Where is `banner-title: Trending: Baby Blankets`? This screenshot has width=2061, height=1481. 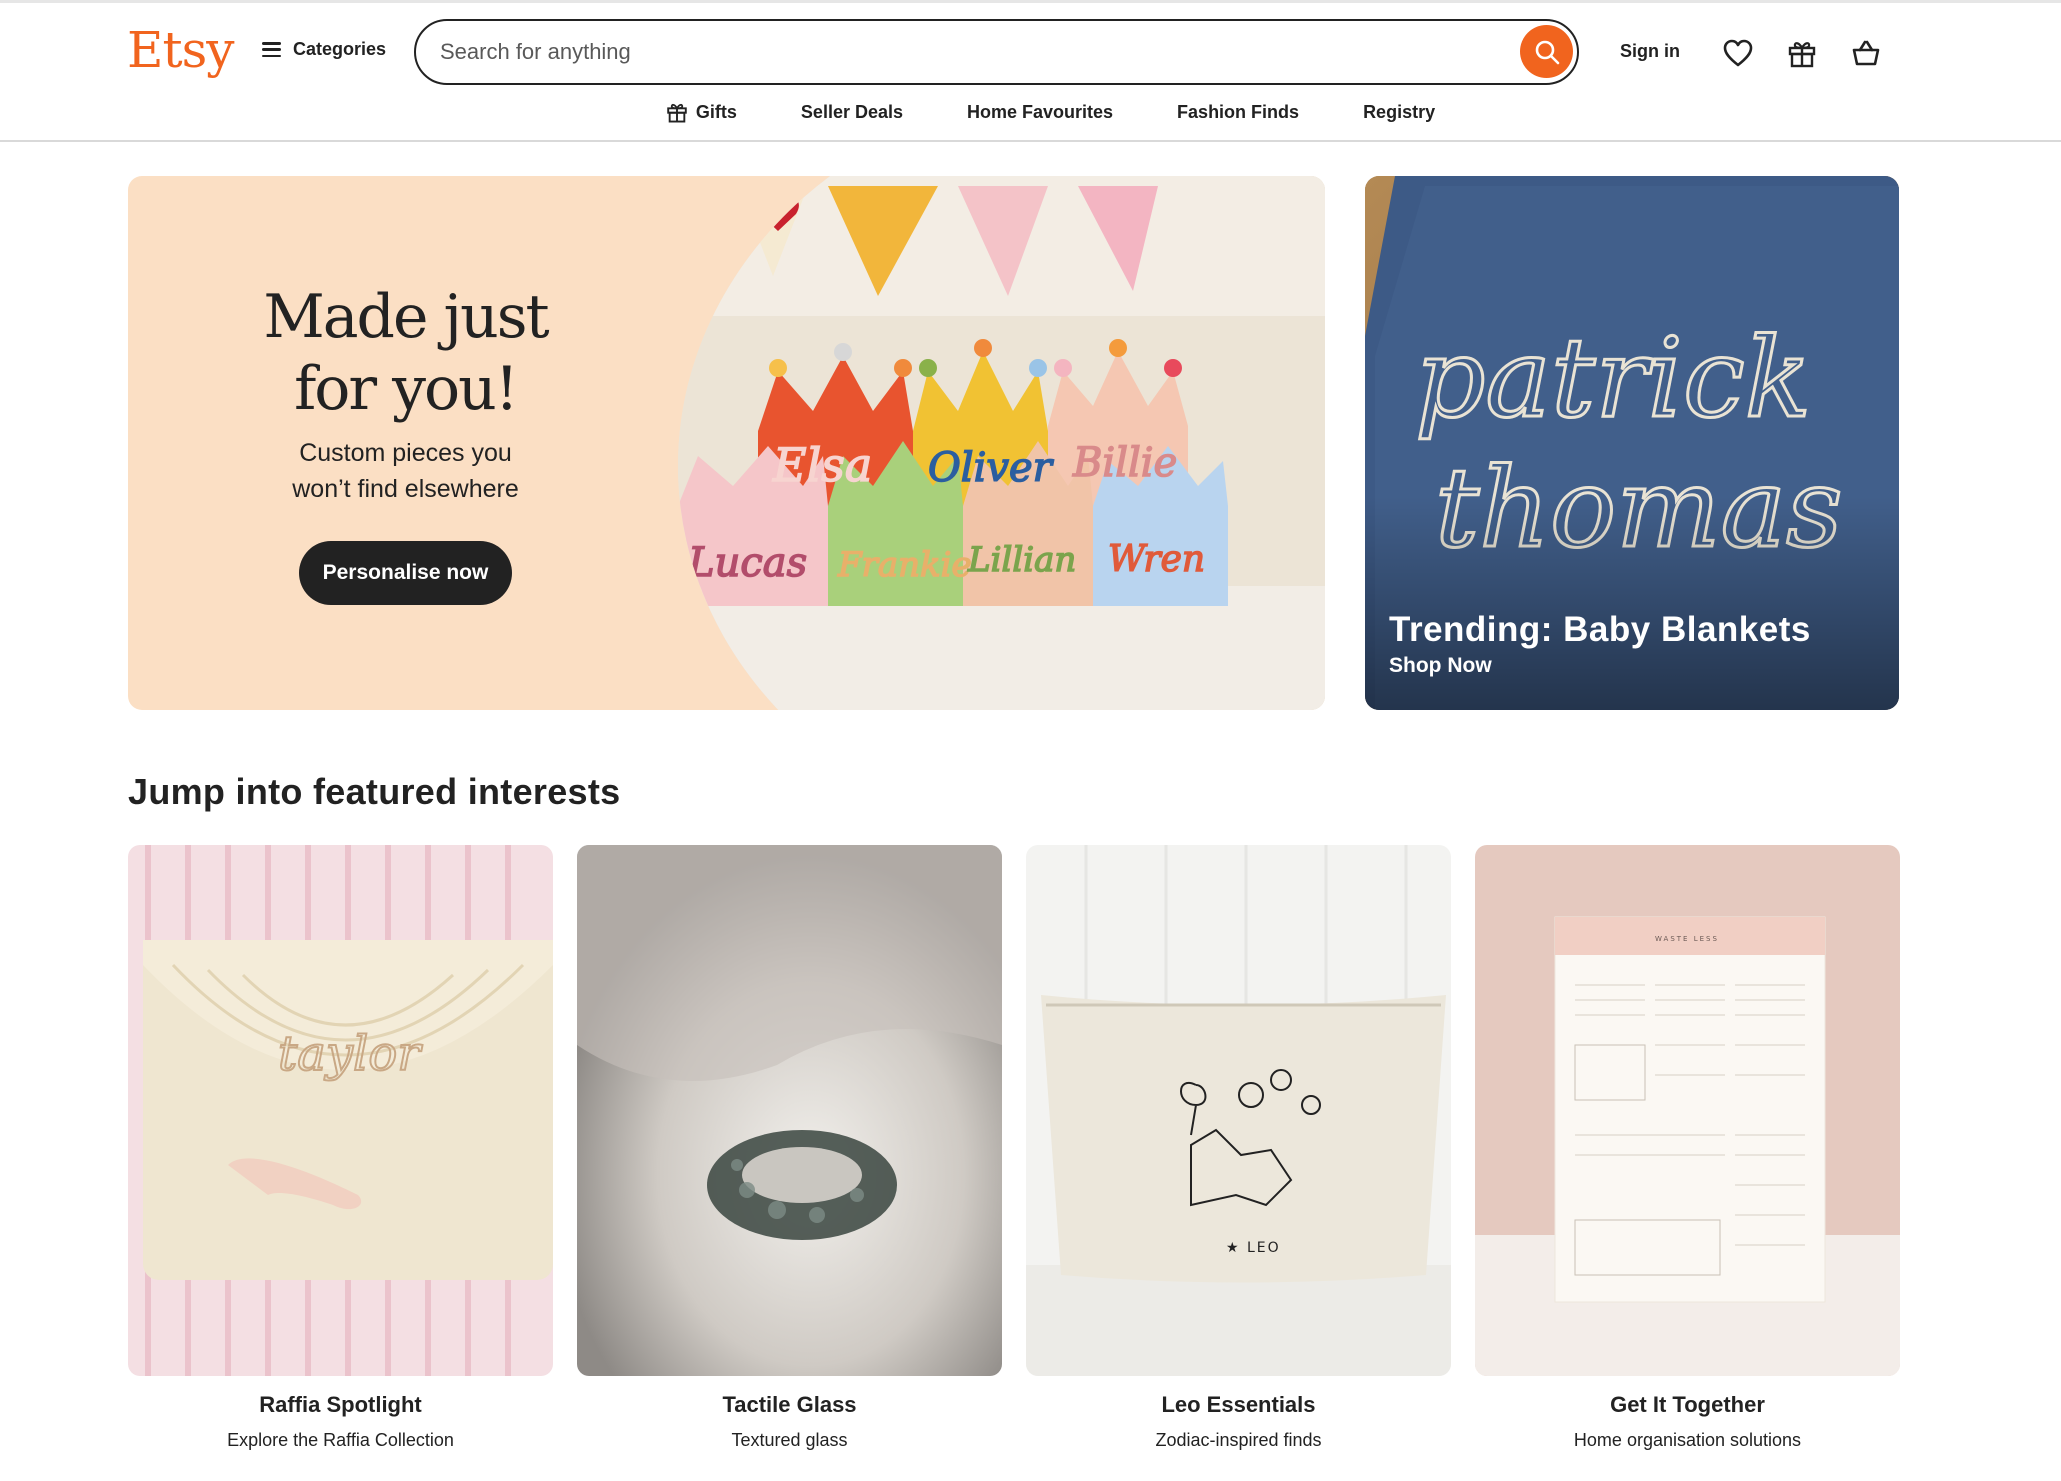 banner-title: Trending: Baby Blankets is located at coordinates (1600, 629).